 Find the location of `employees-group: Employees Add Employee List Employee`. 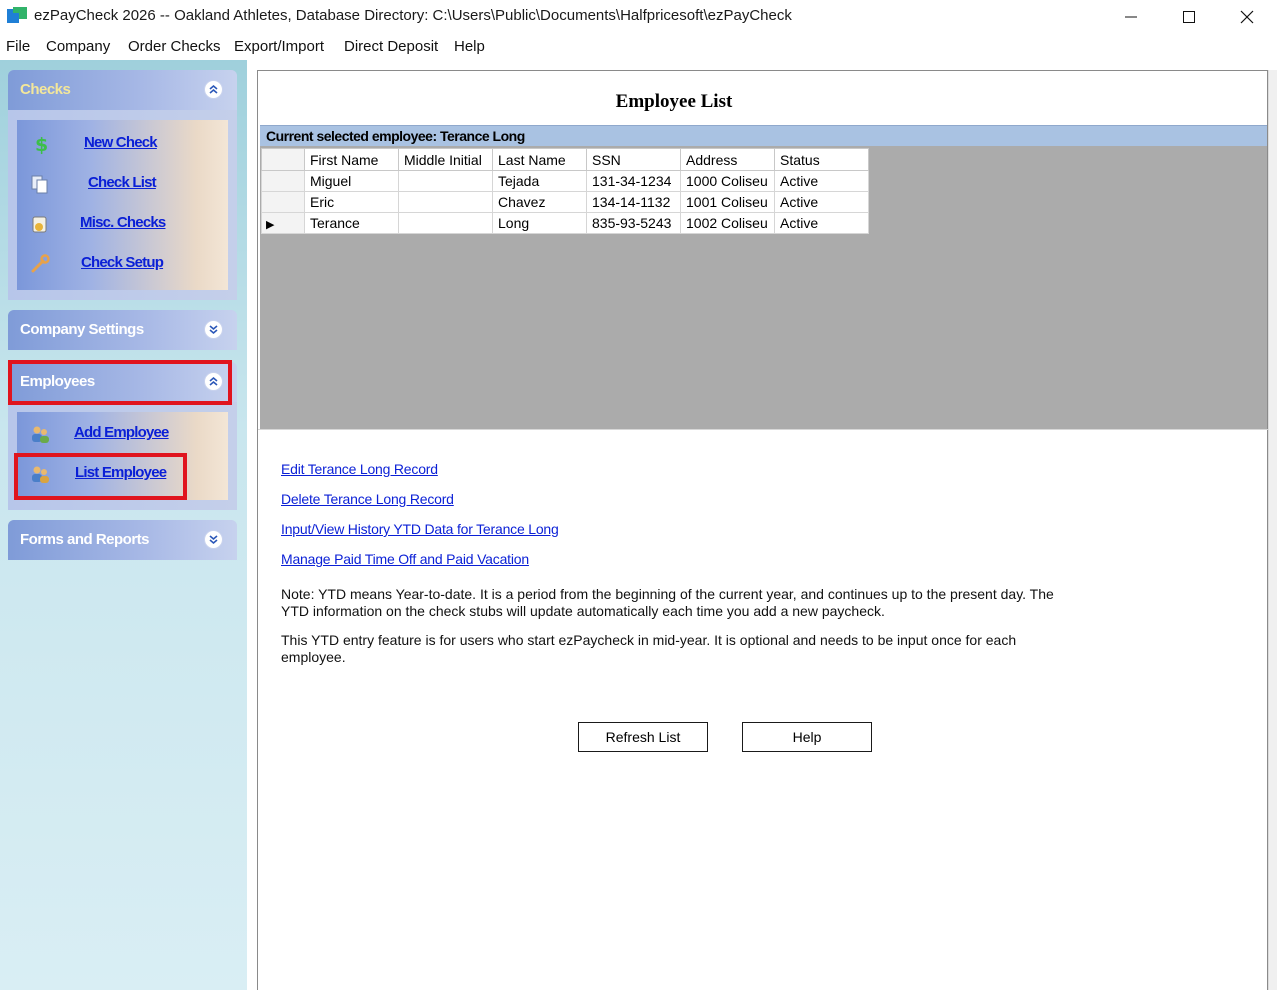

employees-group: Employees Add Employee List Employee is located at coordinates (122, 436).